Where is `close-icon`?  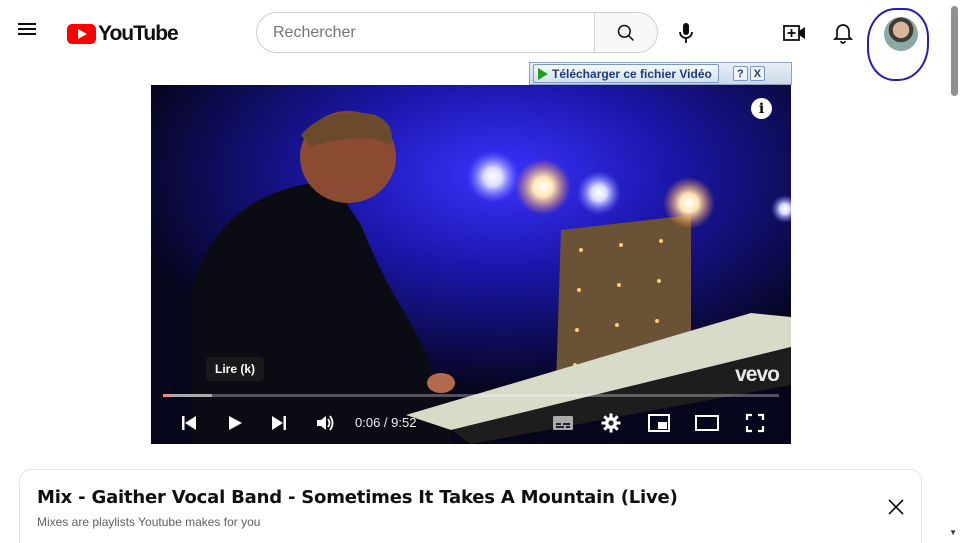
close-icon is located at coordinates (896, 507).